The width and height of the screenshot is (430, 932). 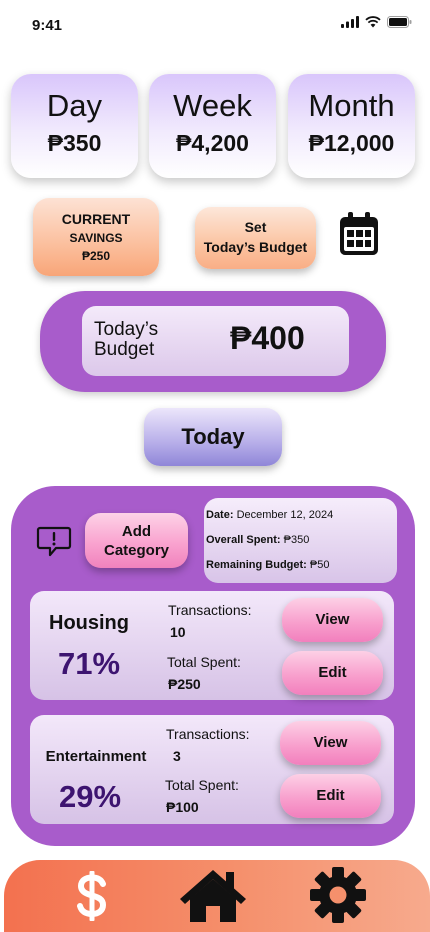 What do you see at coordinates (74, 126) in the screenshot?
I see `period-card-day: Day ₱350` at bounding box center [74, 126].